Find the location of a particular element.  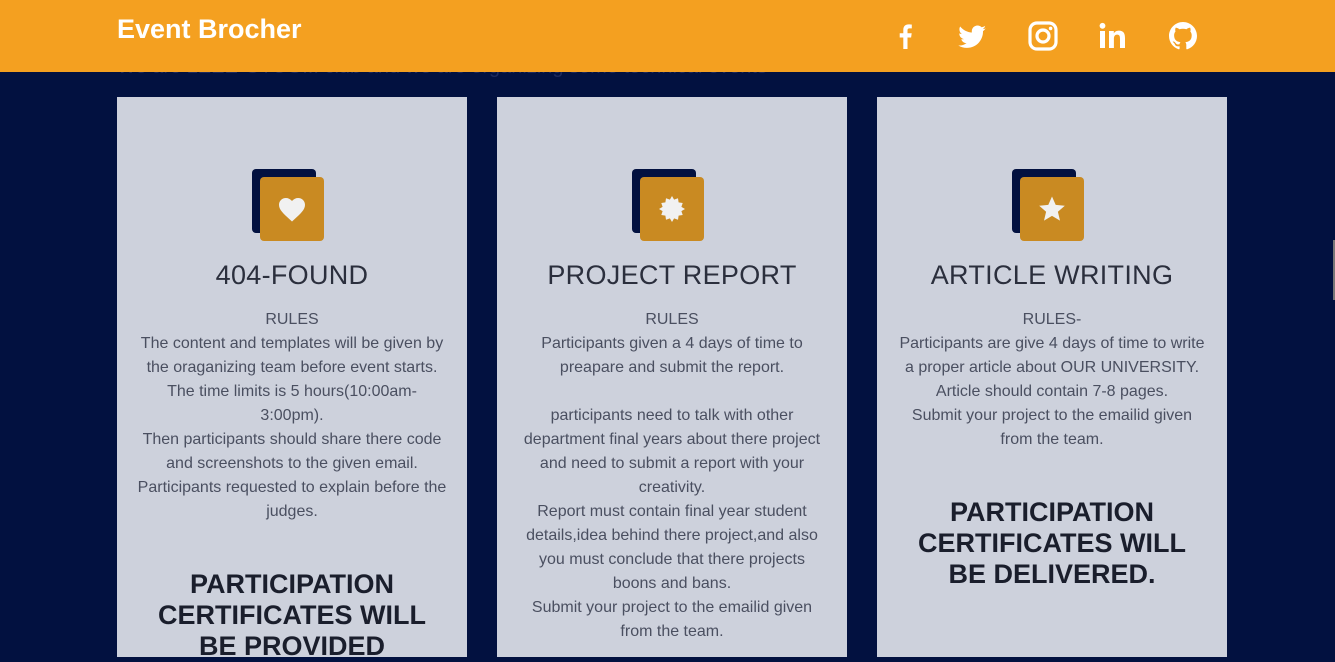

navbar: Event Brocher is located at coordinates (667, 36).